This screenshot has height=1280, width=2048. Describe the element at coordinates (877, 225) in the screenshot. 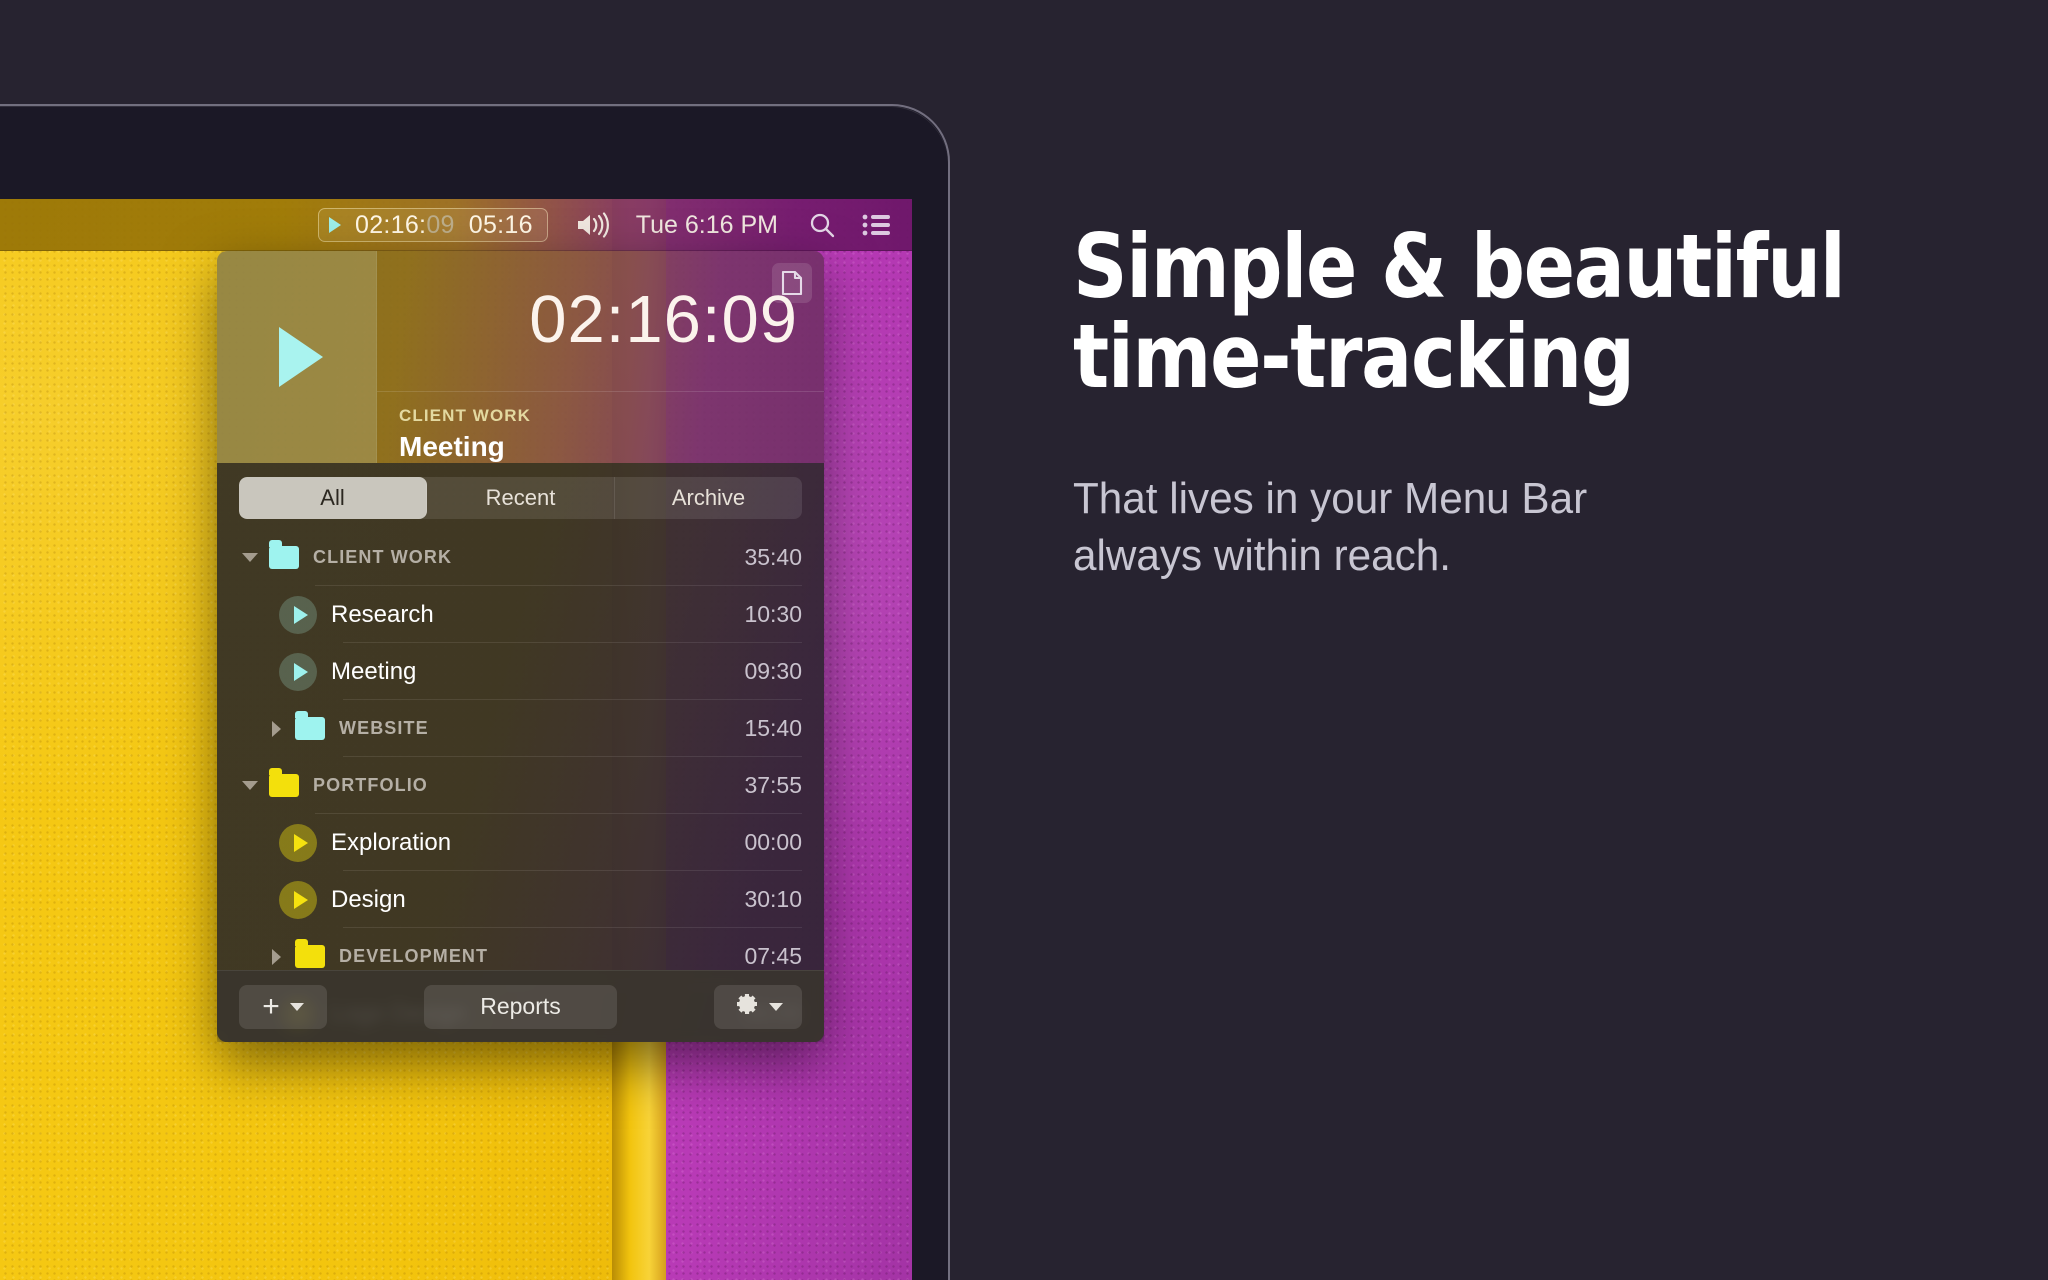

I see `control-center-icon` at that location.